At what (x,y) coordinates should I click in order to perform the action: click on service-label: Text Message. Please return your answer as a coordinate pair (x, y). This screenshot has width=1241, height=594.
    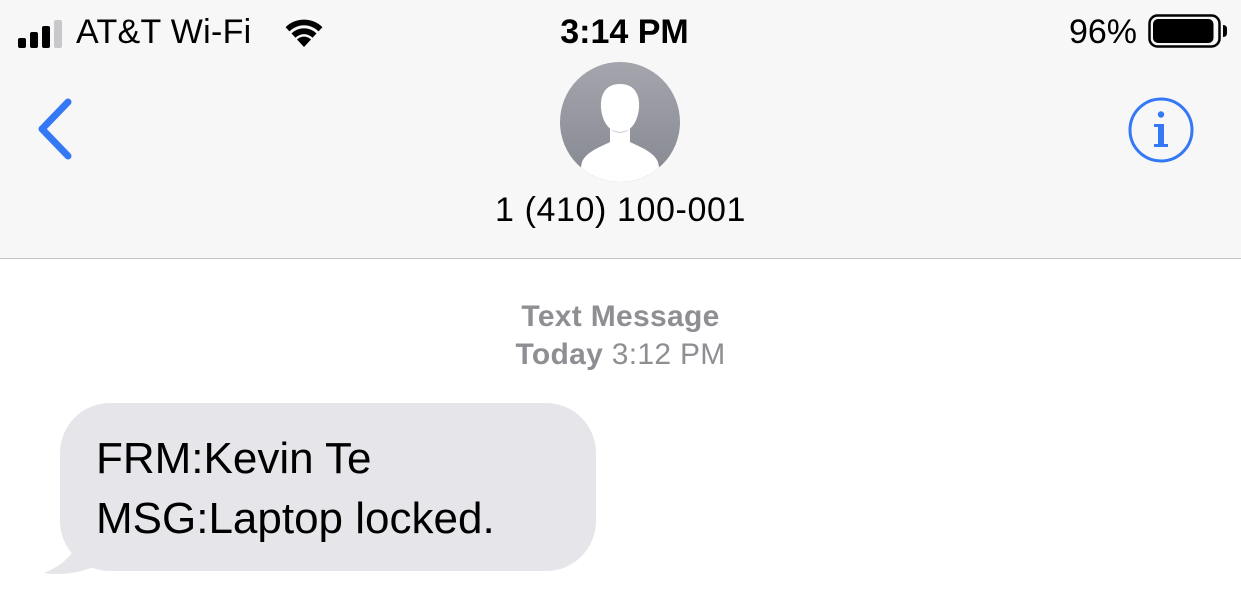
    Looking at the image, I should click on (620, 316).